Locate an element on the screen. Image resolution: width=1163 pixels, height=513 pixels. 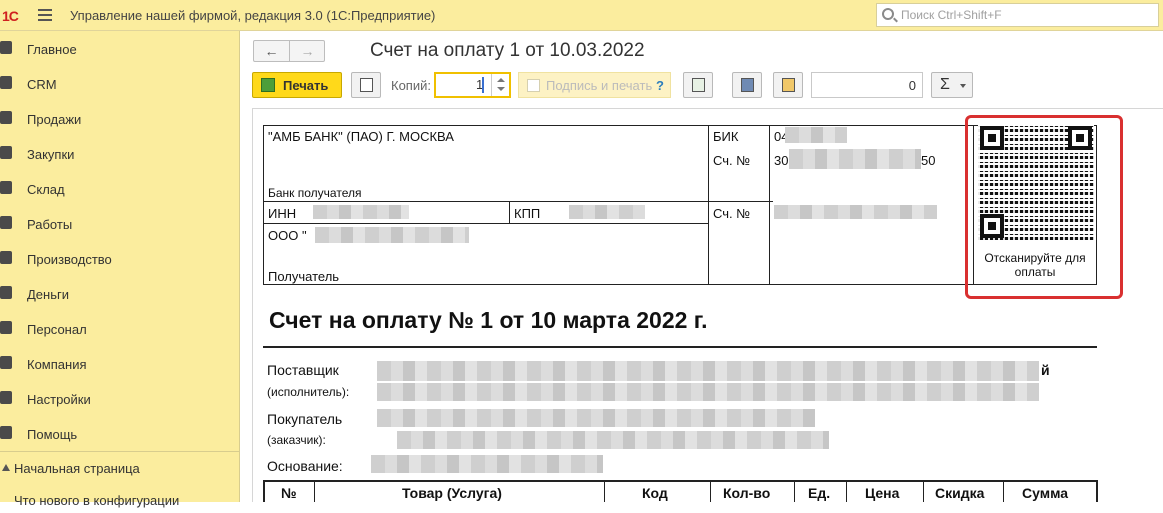
search-icon is located at coordinates (888, 14).